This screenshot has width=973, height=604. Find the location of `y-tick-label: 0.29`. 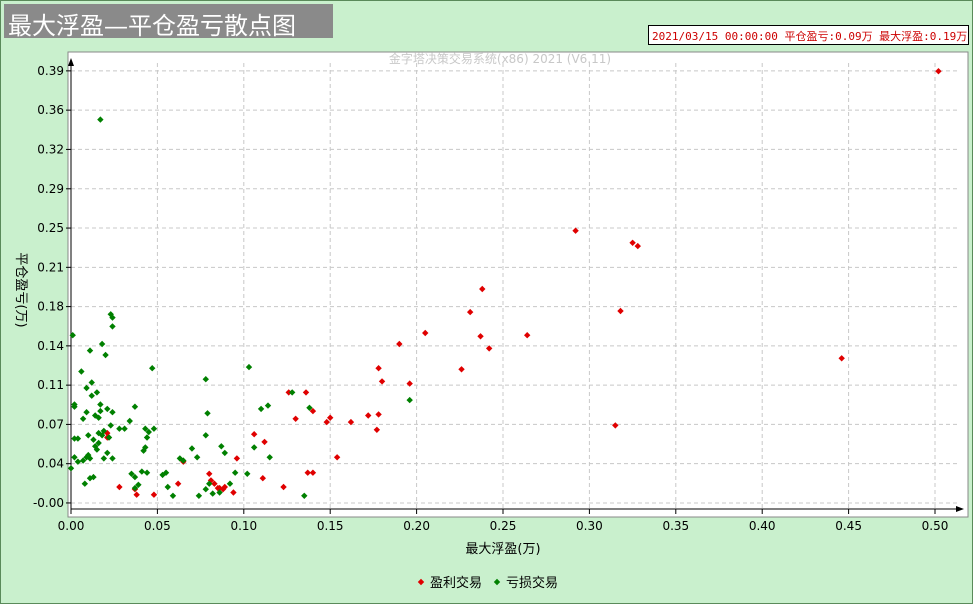

y-tick-label: 0.29 is located at coordinates (50, 189).